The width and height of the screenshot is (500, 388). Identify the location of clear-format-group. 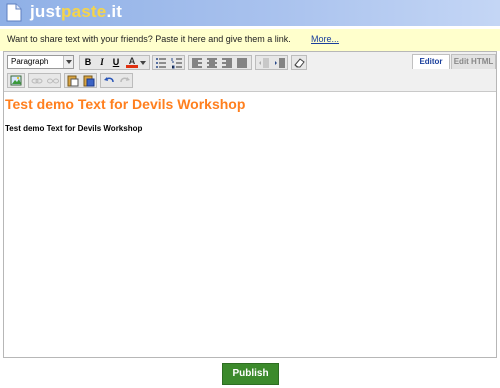
(299, 62).